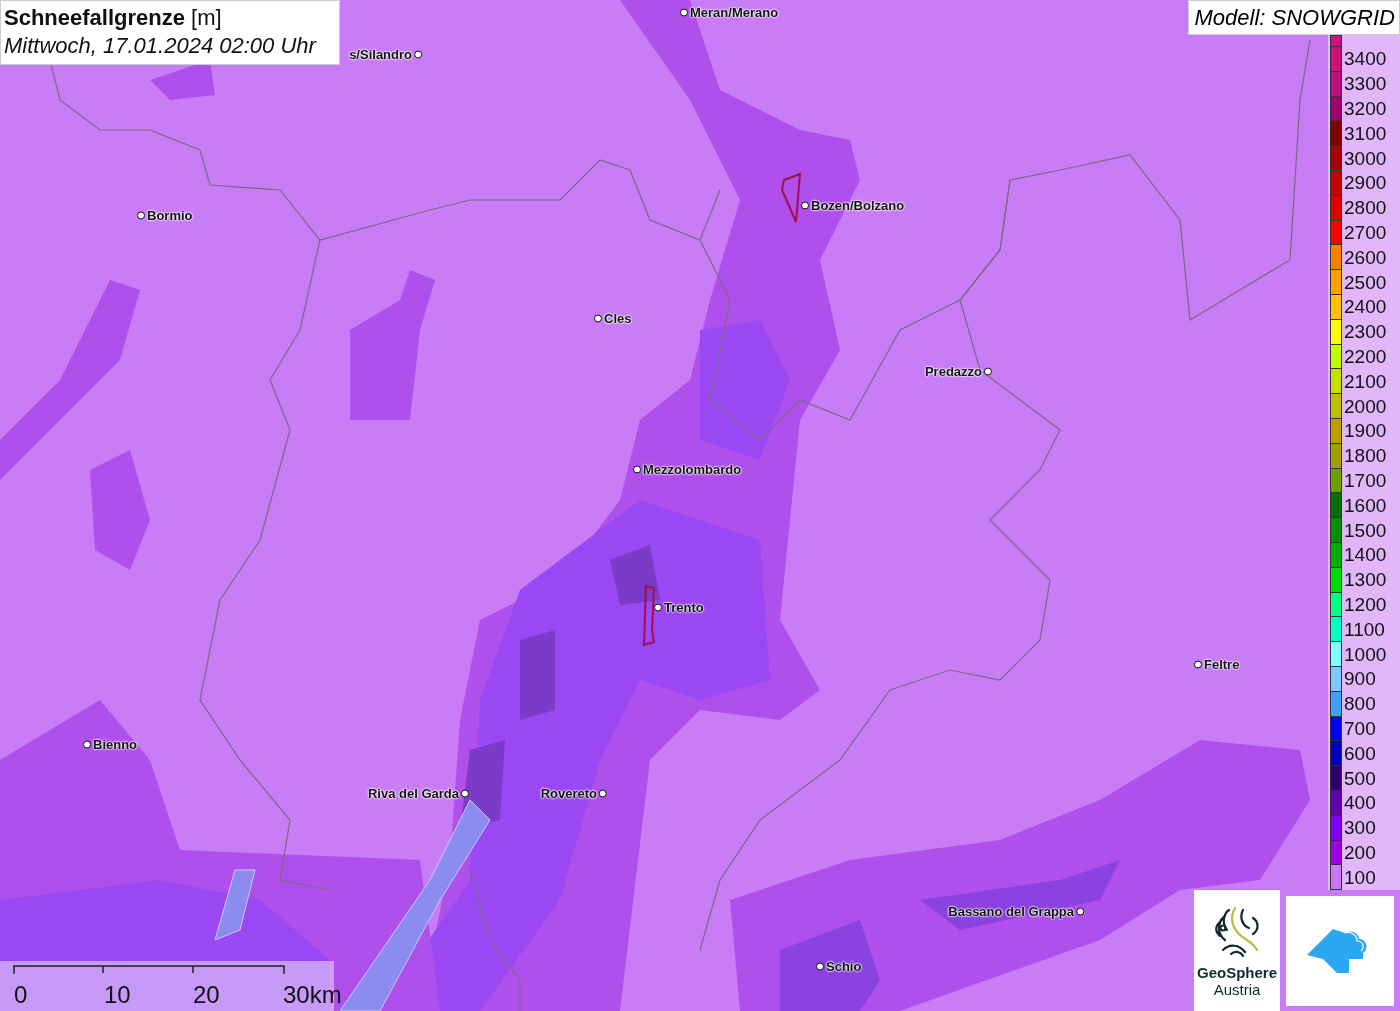 The width and height of the screenshot is (1400, 1011). I want to click on city-label: Rovereto, so click(568, 793).